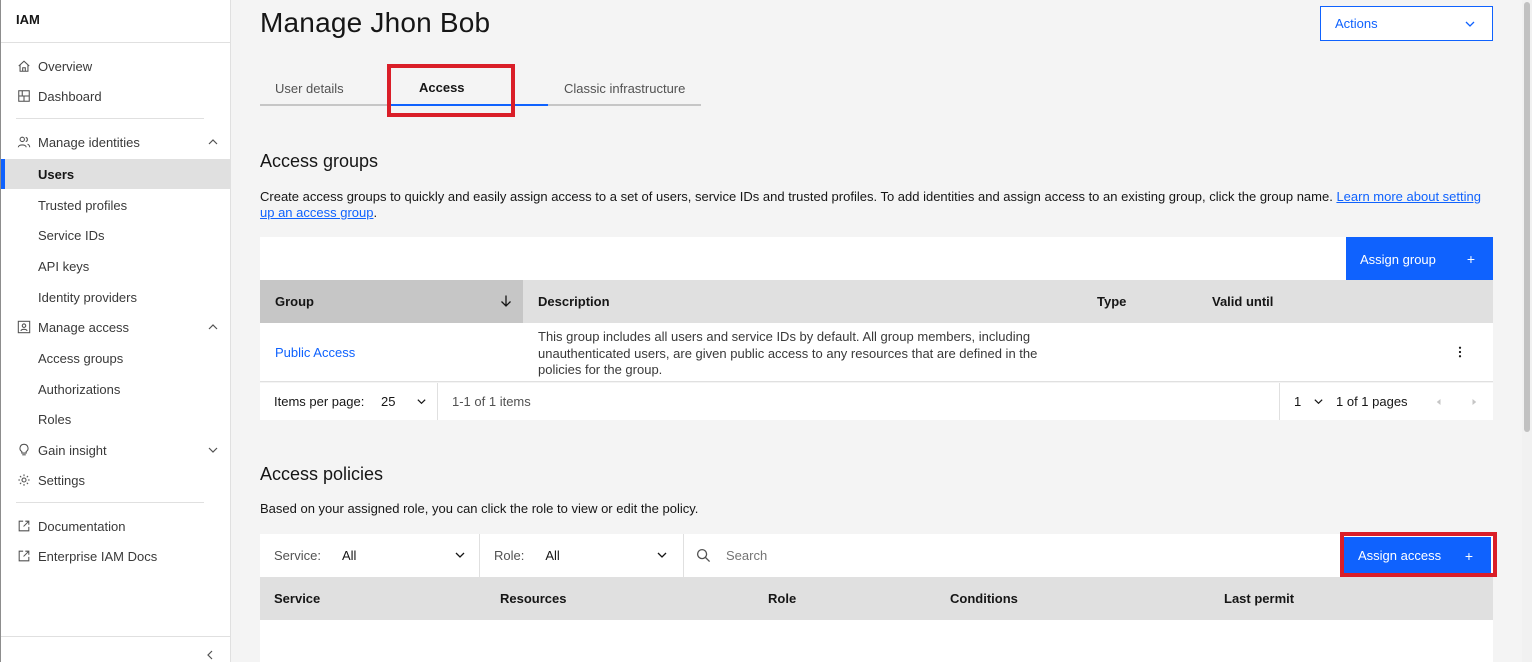 This screenshot has height=662, width=1532. What do you see at coordinates (442, 87) in the screenshot?
I see `tab-label: Access` at bounding box center [442, 87].